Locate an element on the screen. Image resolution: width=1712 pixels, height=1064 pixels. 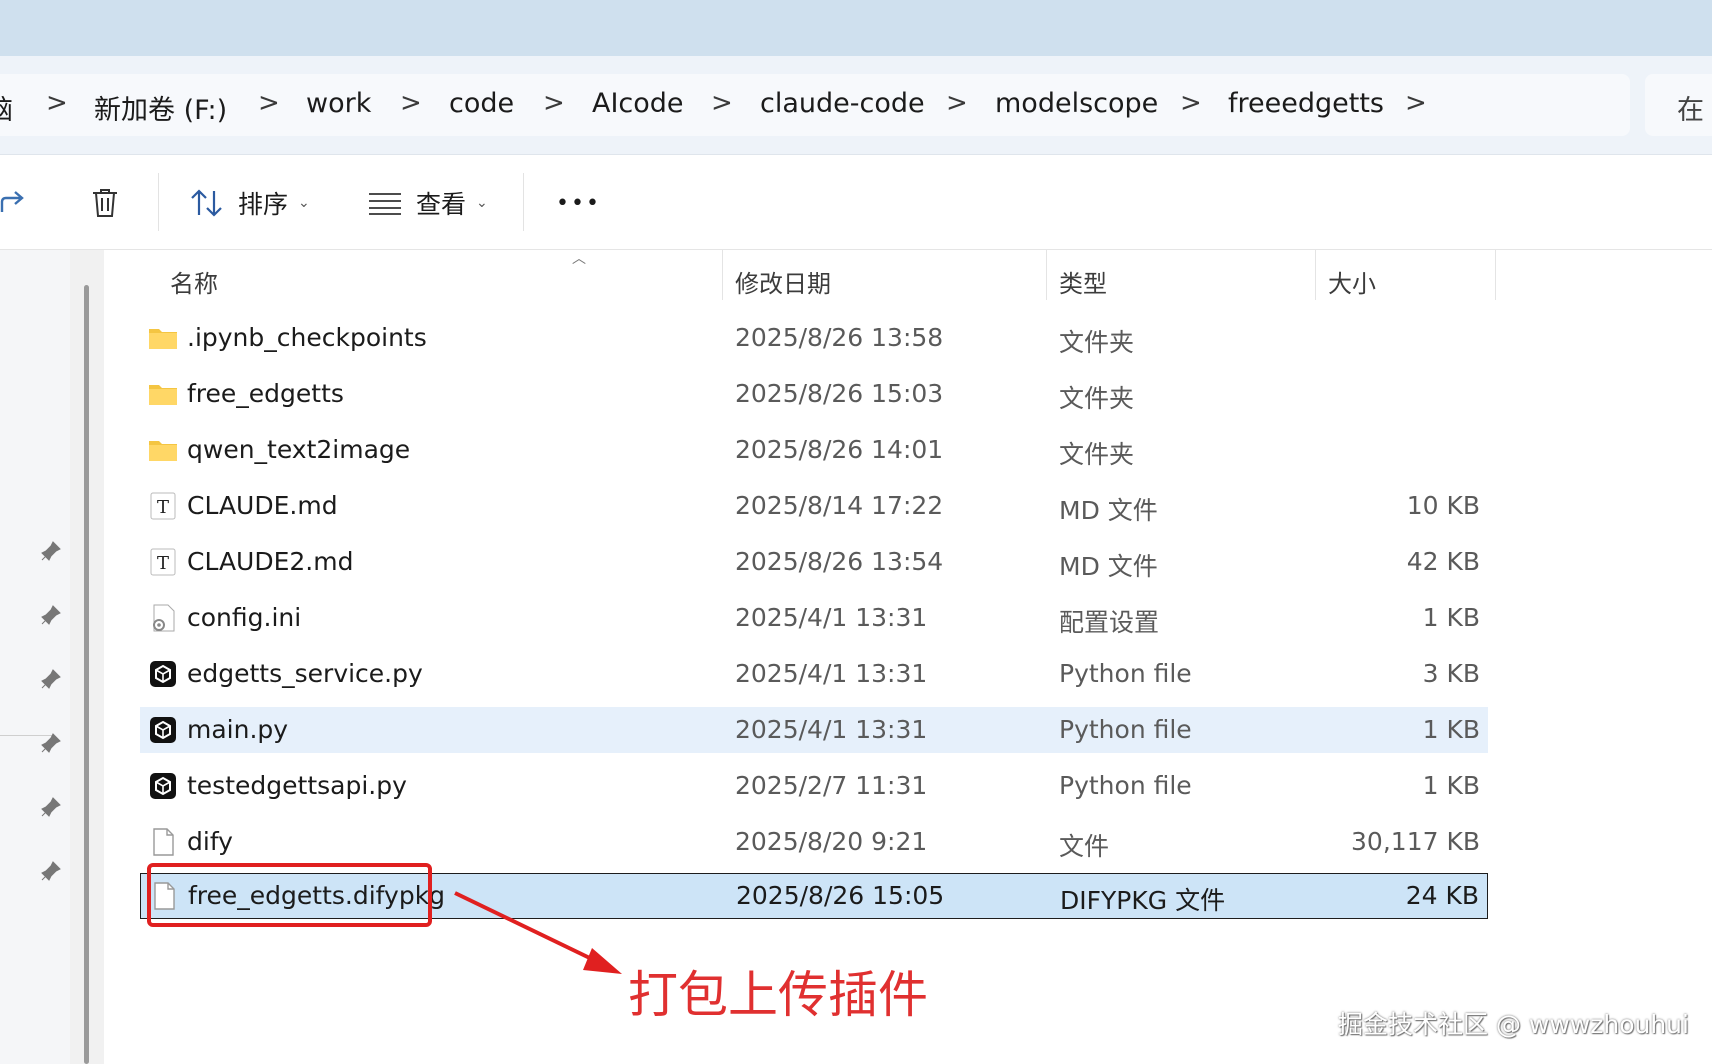
breadcrumb-item: 新加卷 (F:) is located at coordinates (160, 107).